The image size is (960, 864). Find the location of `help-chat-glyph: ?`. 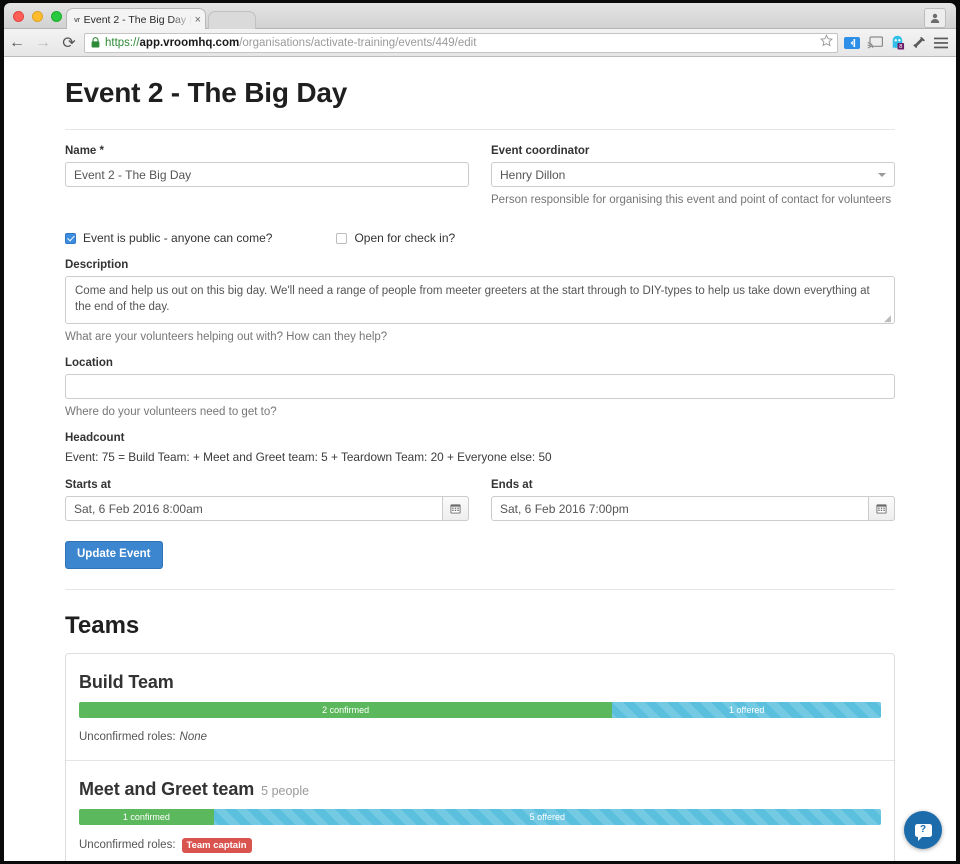

help-chat-glyph: ? is located at coordinates (923, 829).